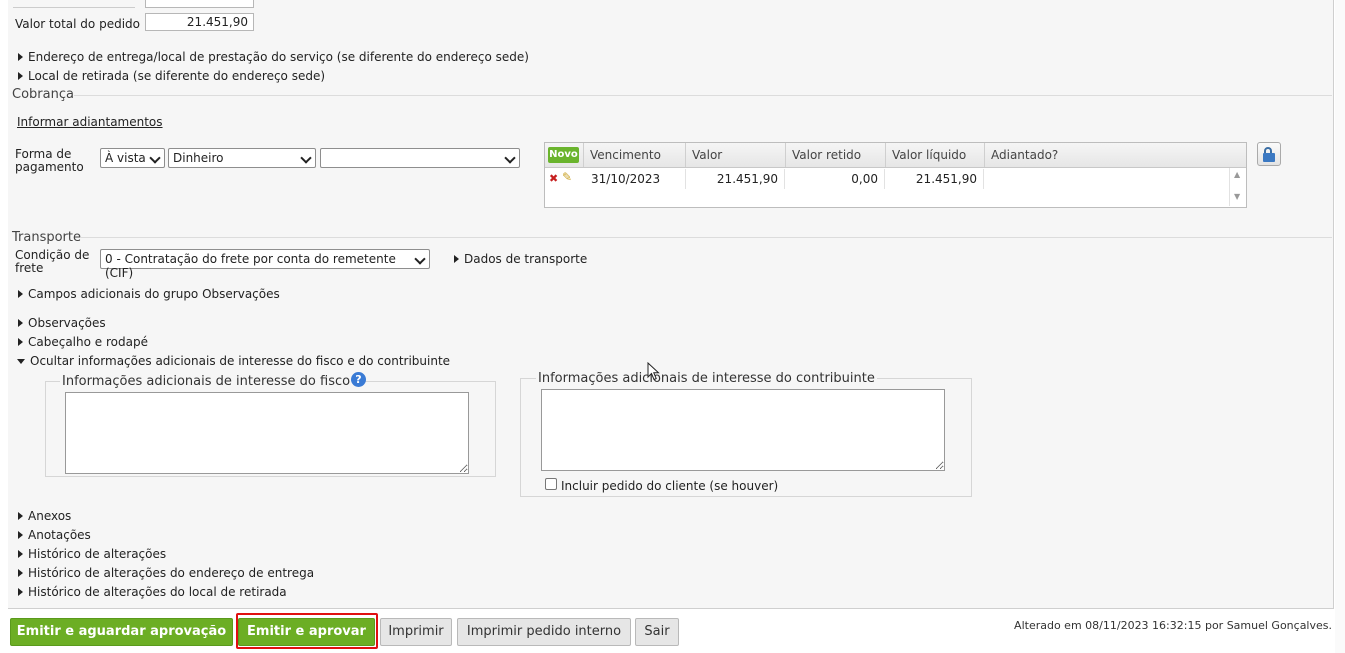  I want to click on transport-data-toggle: Dados de transporte, so click(520, 259).